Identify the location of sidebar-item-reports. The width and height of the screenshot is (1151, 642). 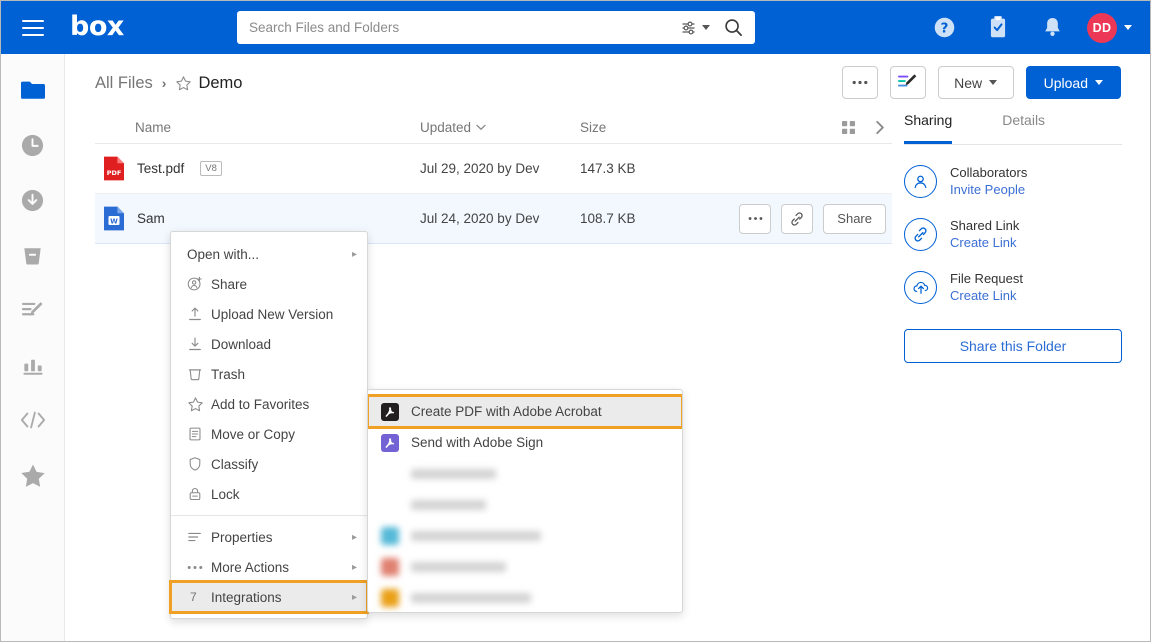
(33, 365).